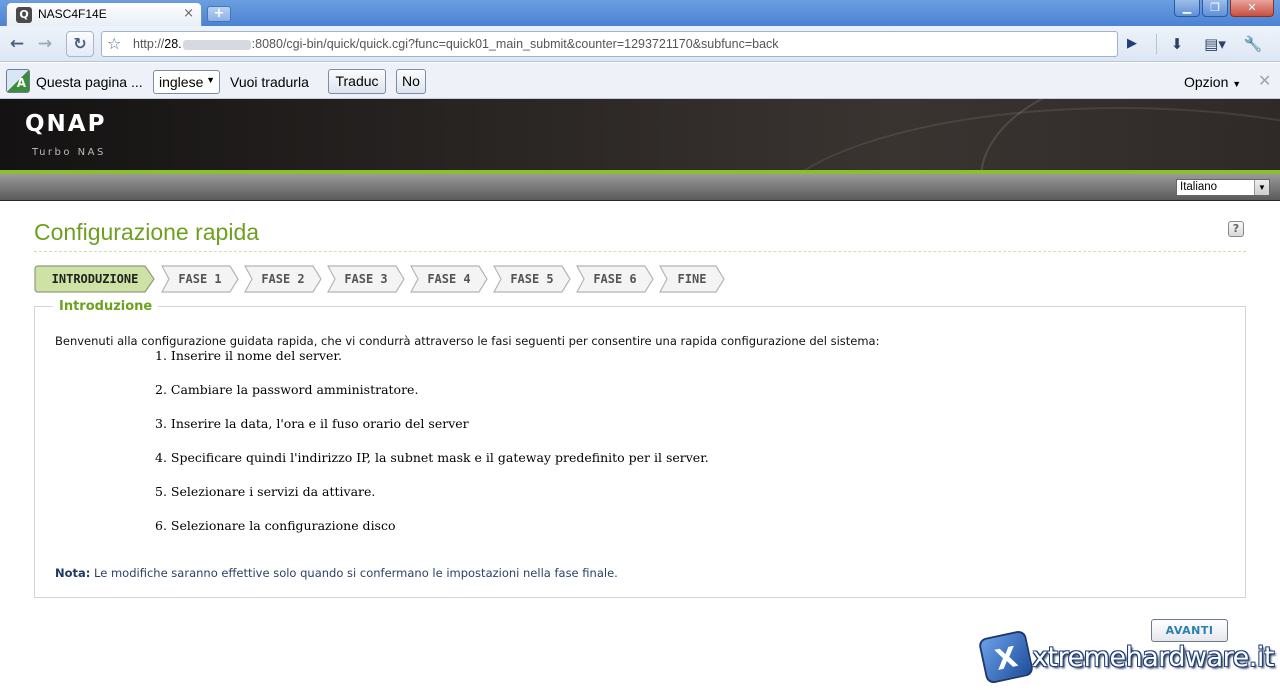  I want to click on list-item: 1. Inserire il nome del server., so click(248, 355).